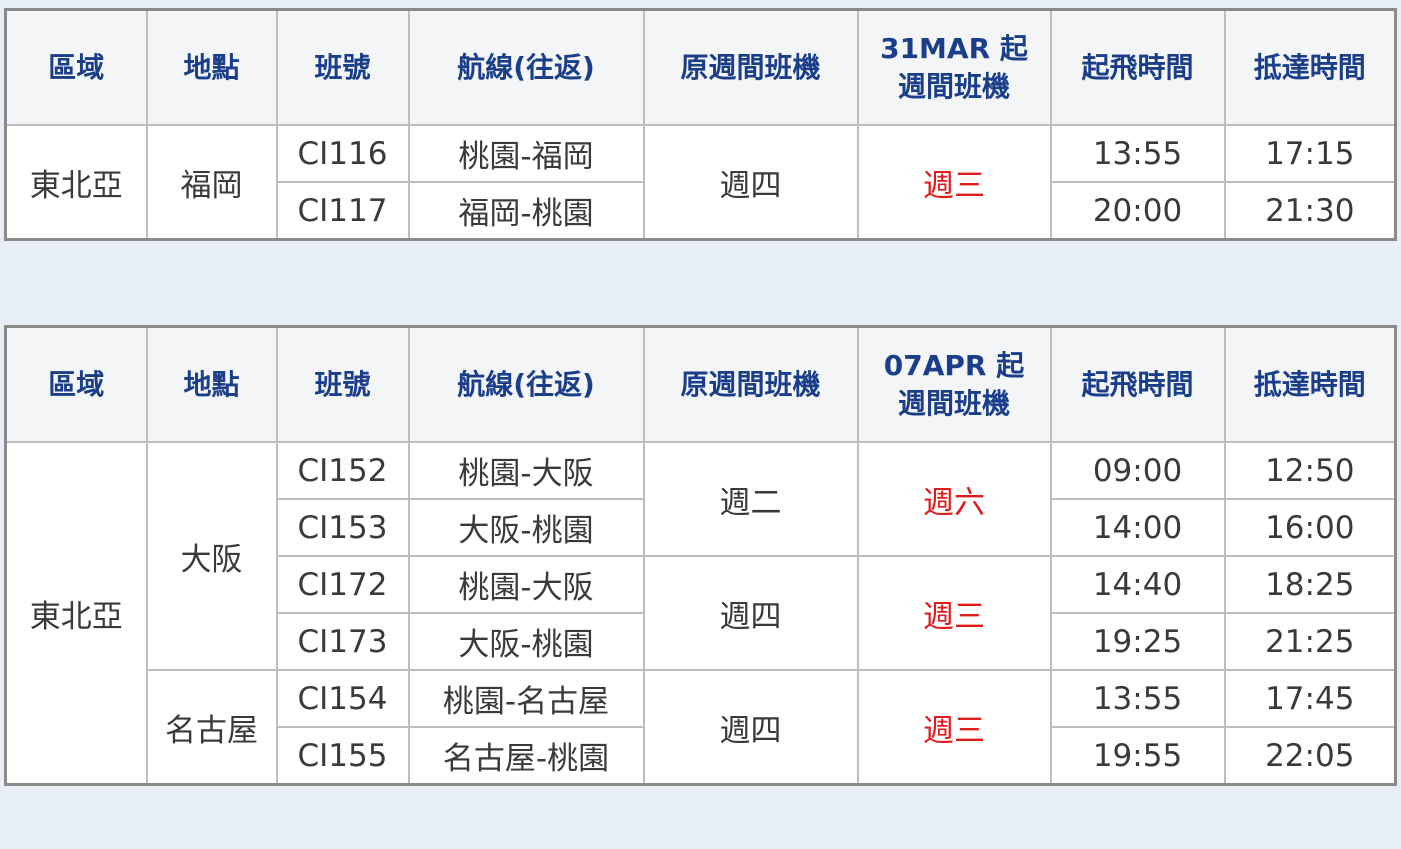 The width and height of the screenshot is (1401, 849). Describe the element at coordinates (342, 641) in the screenshot. I see `flight-number-cell: CI173` at that location.